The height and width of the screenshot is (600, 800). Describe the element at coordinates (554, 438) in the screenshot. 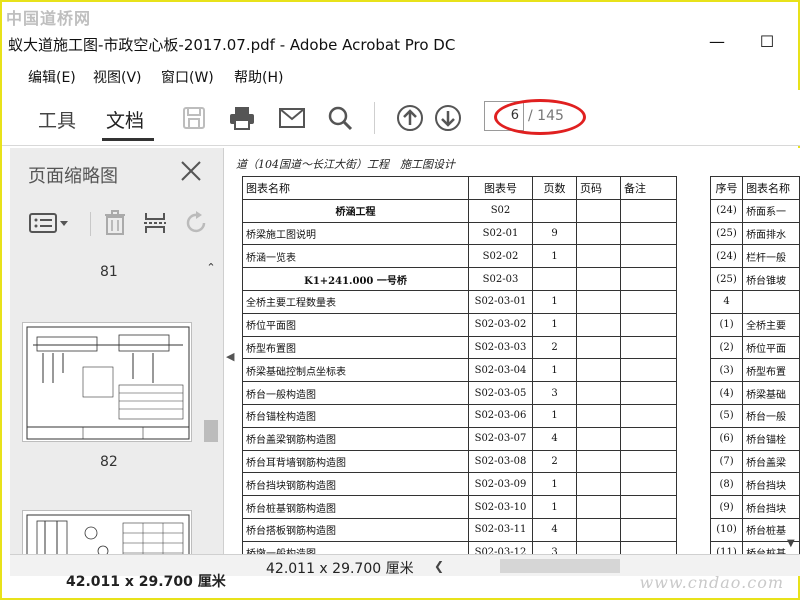

I see `page-count-cell: 4` at that location.